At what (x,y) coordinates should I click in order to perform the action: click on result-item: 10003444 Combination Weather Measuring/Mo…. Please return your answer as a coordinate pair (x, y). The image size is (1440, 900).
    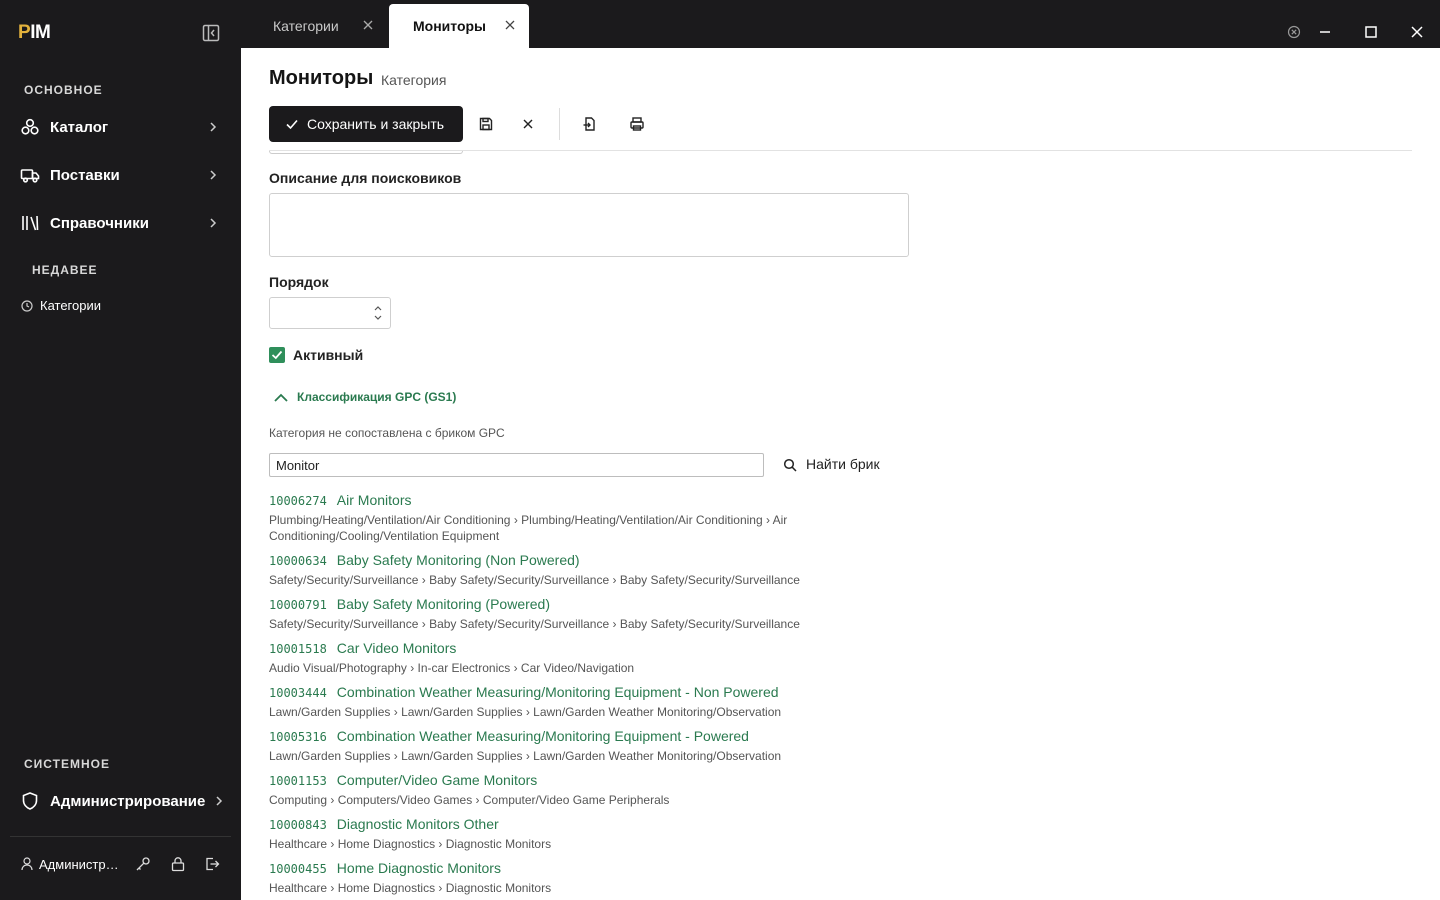
    Looking at the image, I should click on (549, 702).